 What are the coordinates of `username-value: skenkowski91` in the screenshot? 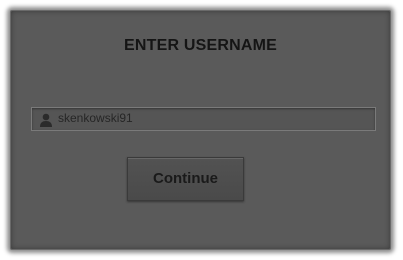 It's located at (95, 118).